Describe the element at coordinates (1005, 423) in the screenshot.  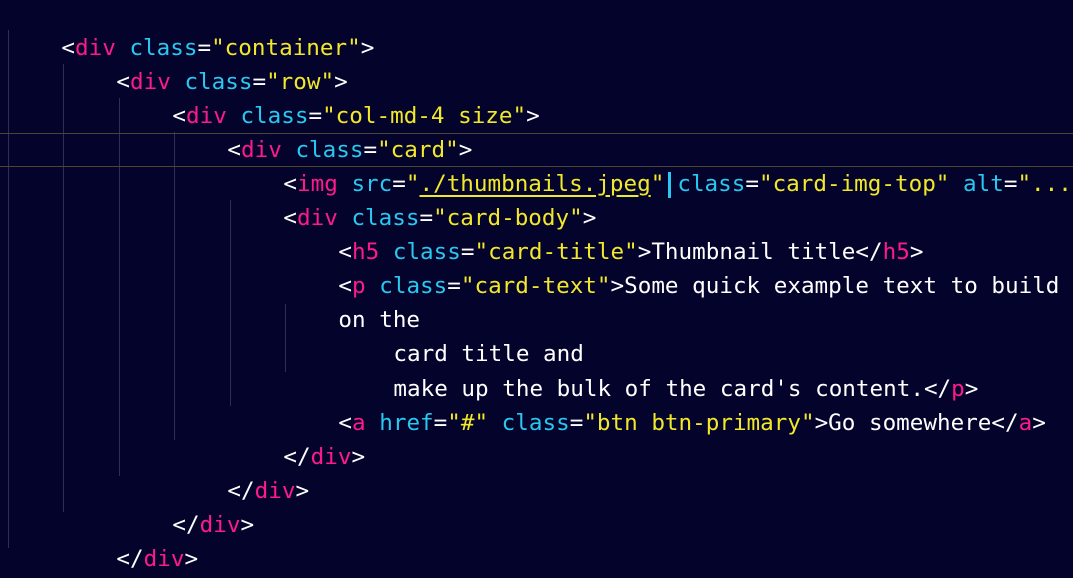
I see `token: </` at that location.